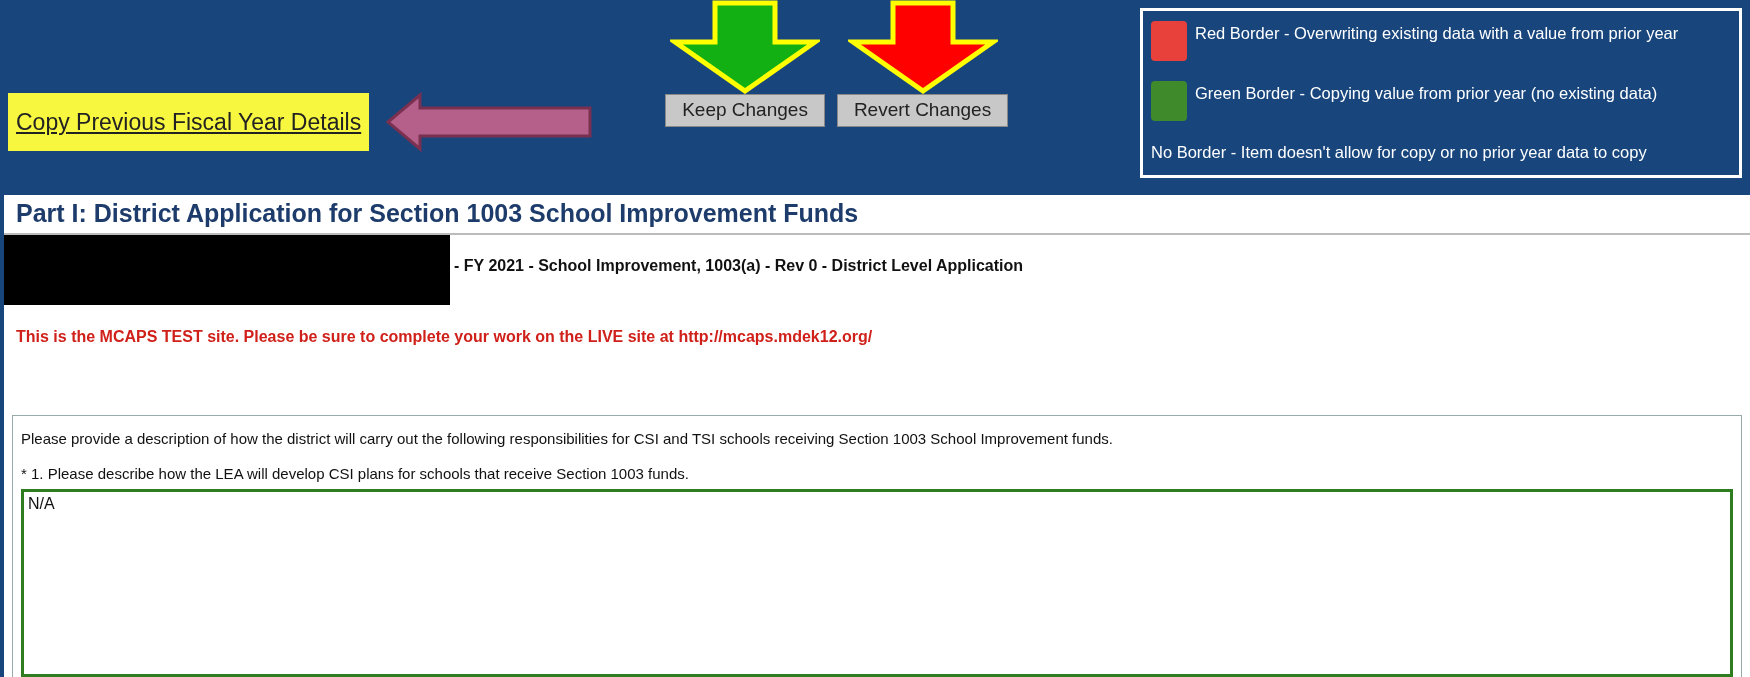 This screenshot has height=677, width=1750. Describe the element at coordinates (739, 266) in the screenshot. I see `application-title: - FY 2021 - School Improvement, 1003(a) - Rev 0 - District Level Application` at that location.